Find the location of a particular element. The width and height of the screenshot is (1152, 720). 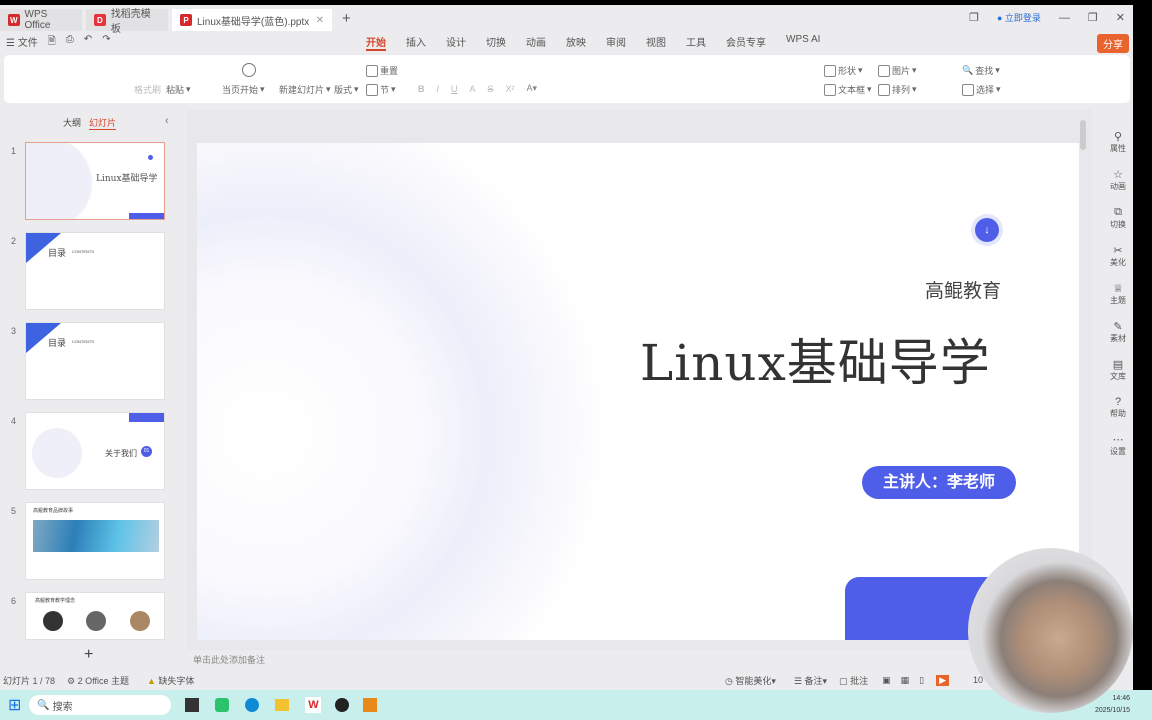

slide-thumbnail-3: 3 目录 CONTENTS is located at coordinates (90, 362).